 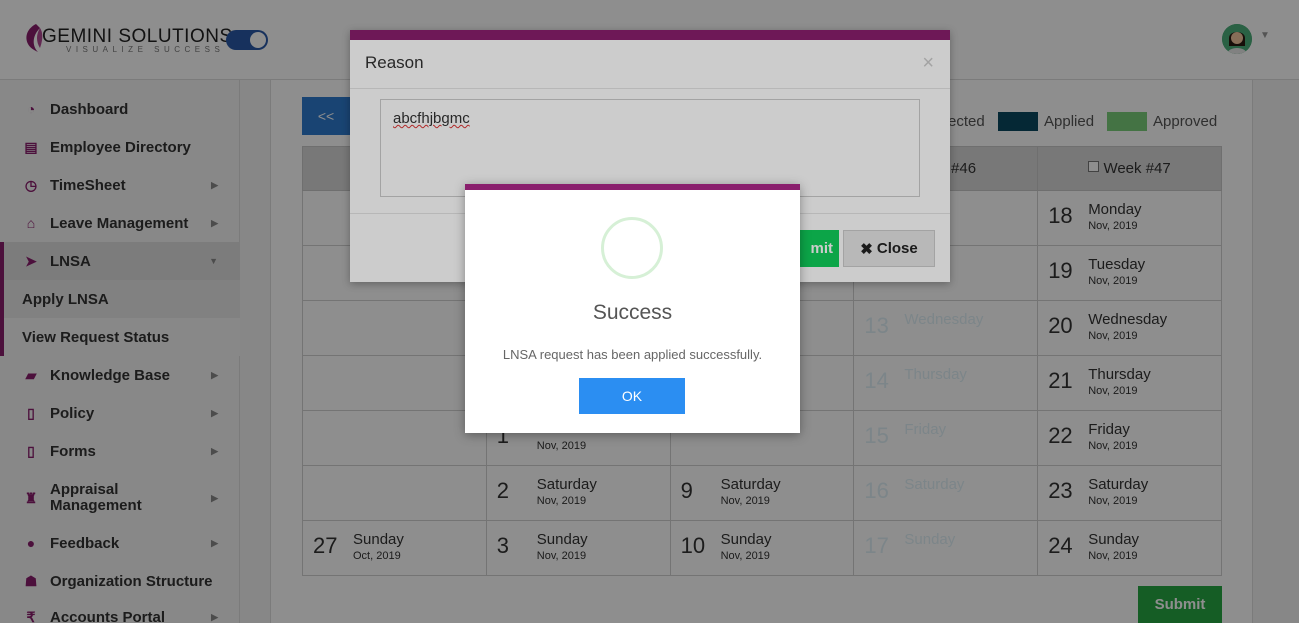 I want to click on success-icon, so click(x=632, y=248).